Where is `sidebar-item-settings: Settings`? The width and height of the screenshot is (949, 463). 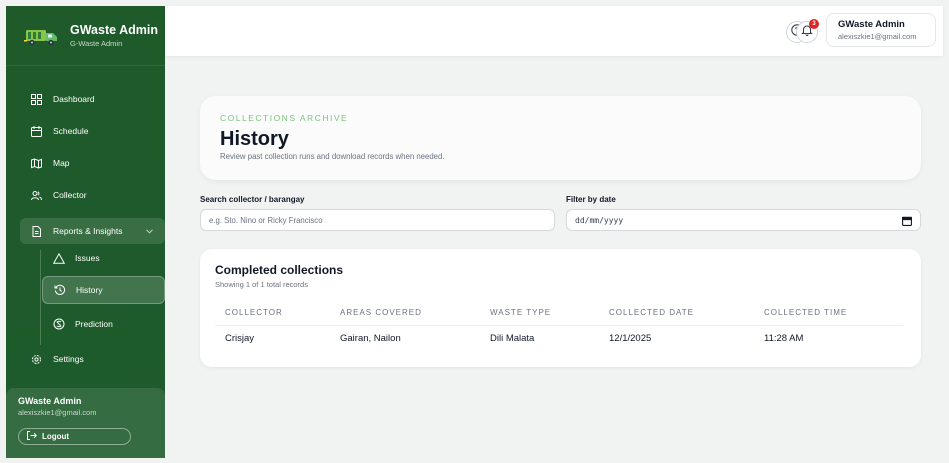
sidebar-item-settings: Settings is located at coordinates (92, 359).